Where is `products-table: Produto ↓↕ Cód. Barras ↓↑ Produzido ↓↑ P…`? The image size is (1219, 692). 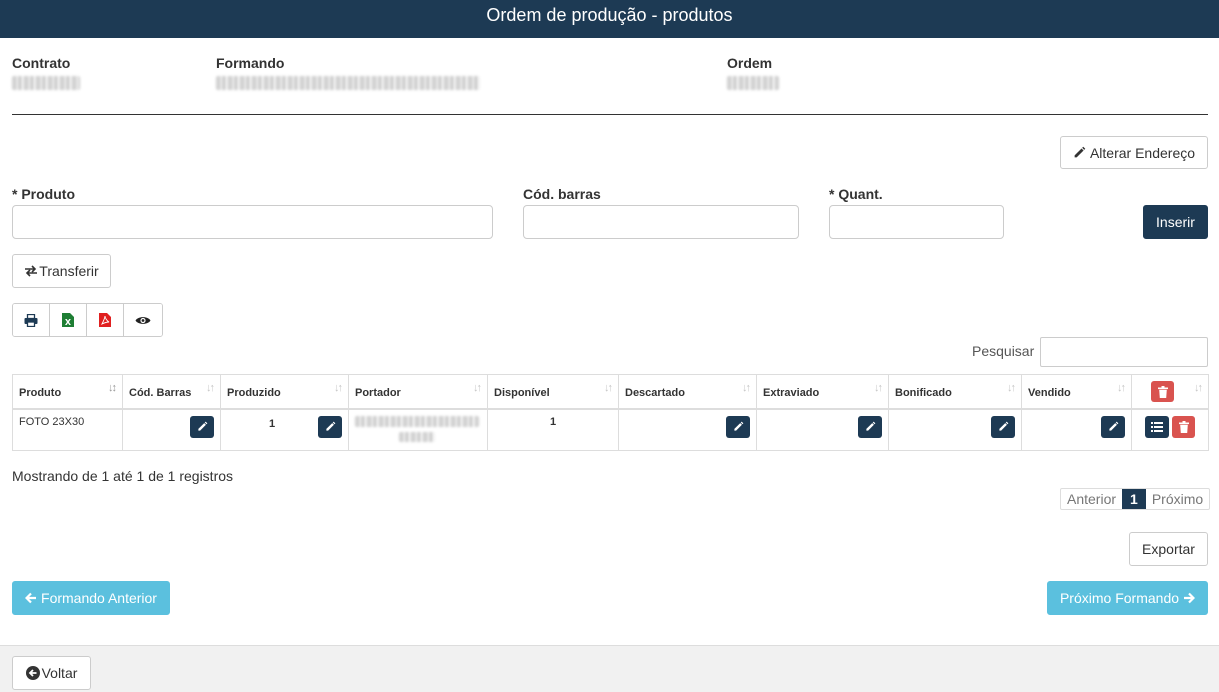 products-table: Produto ↓↕ Cód. Barras ↓↑ Produzido ↓↑ P… is located at coordinates (610, 412).